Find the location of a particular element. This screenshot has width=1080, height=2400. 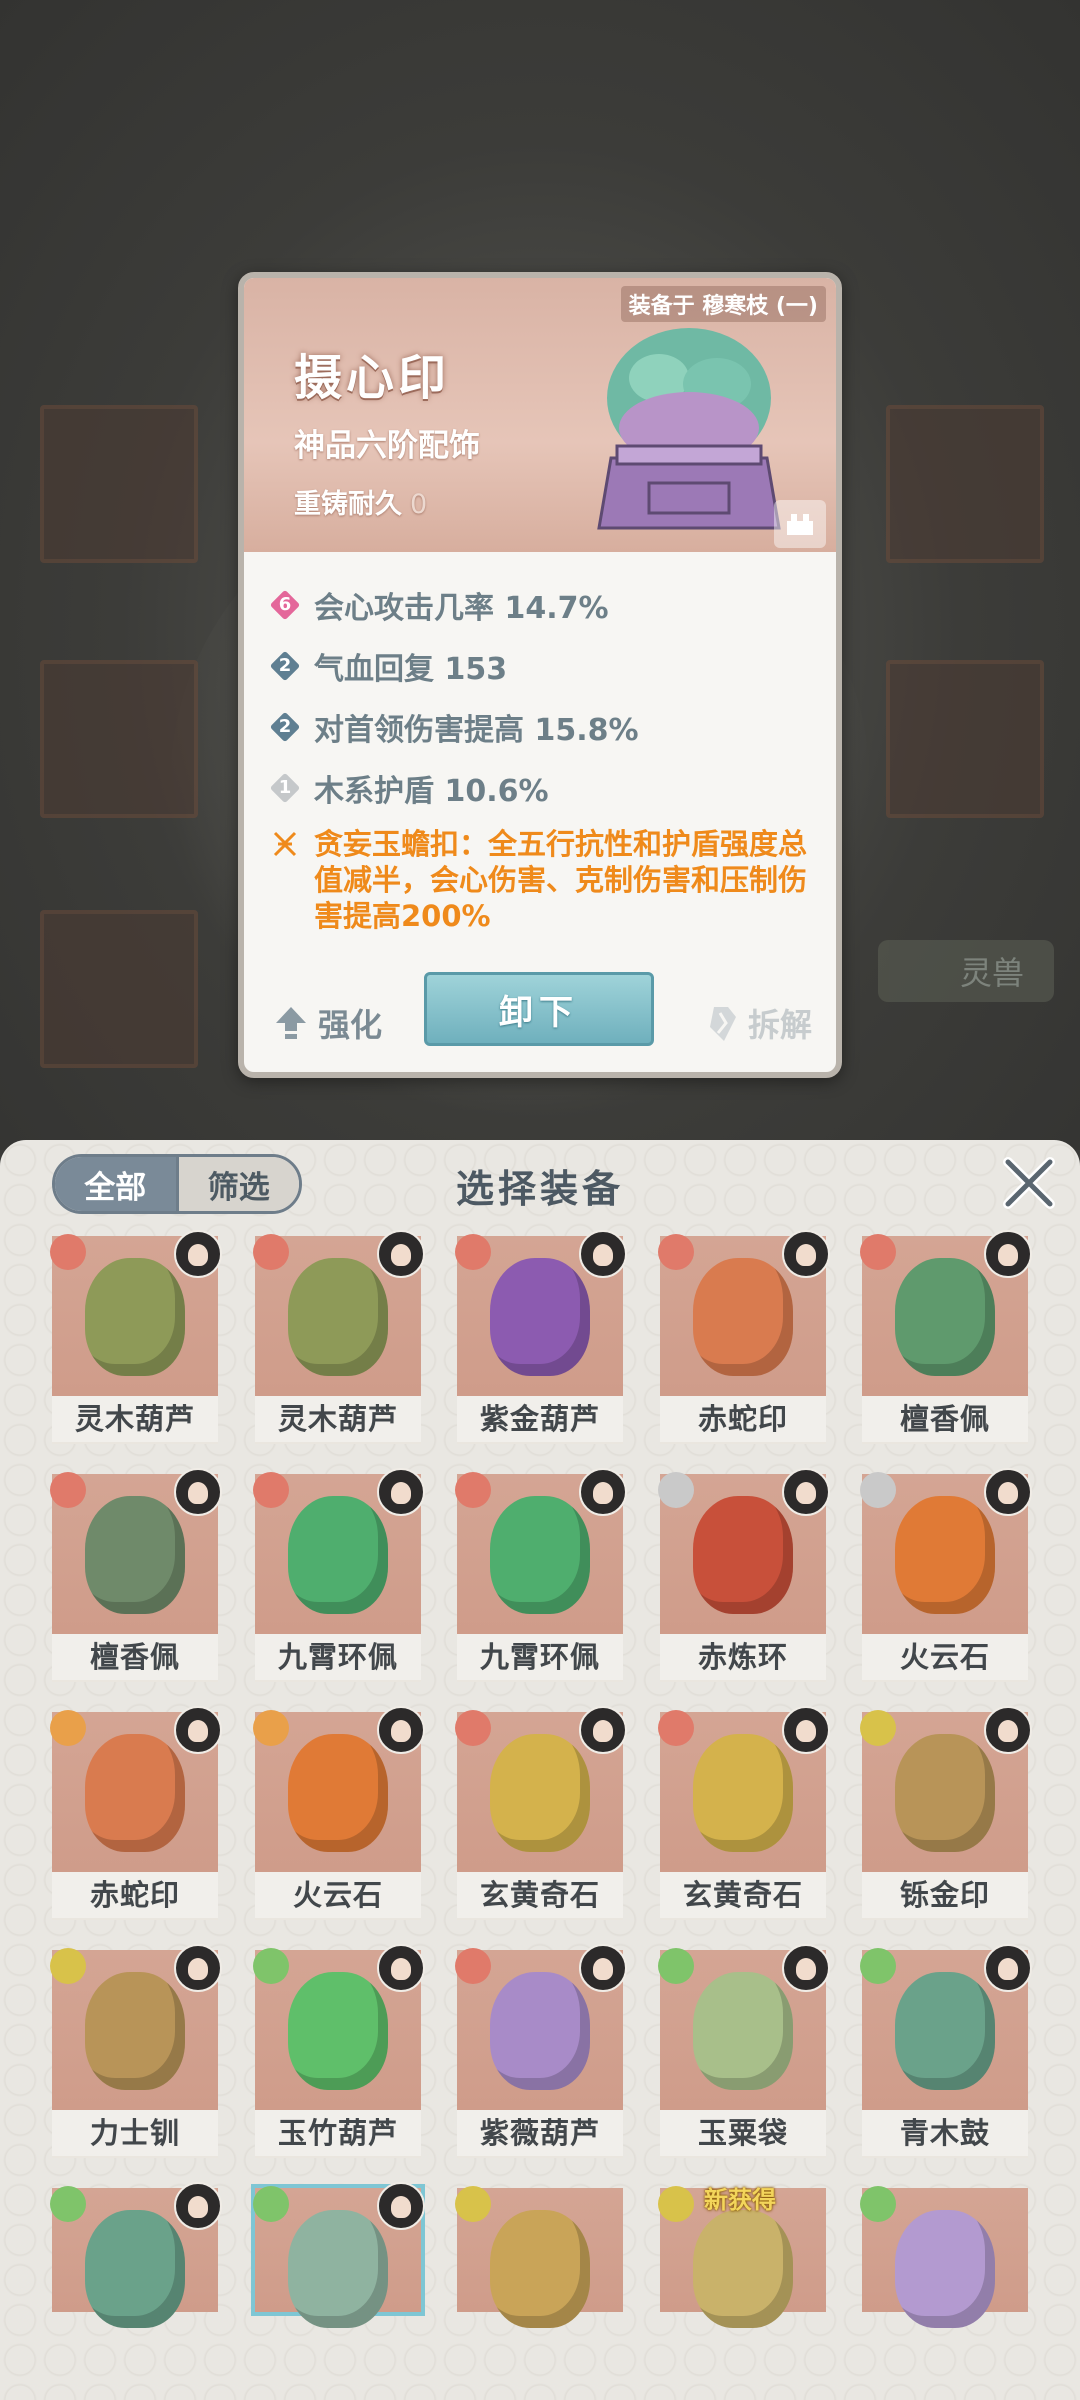

detail-actions: 强化 卸下 拆解 is located at coordinates (540, 1017).